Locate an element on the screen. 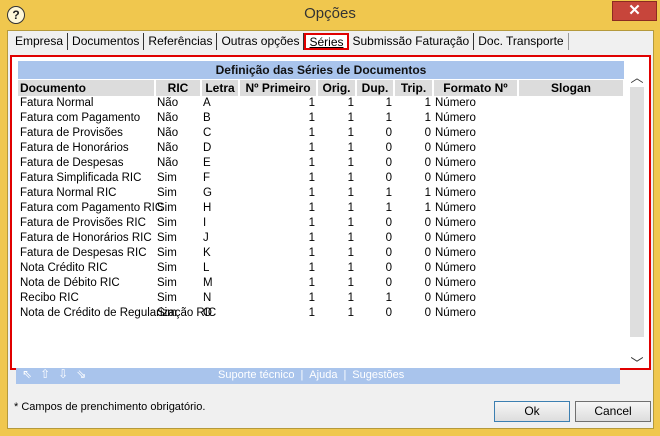 This screenshot has height=436, width=660. table-row: Fatura de Honorários Não D 1 1 0 0 Número is located at coordinates (321, 148).